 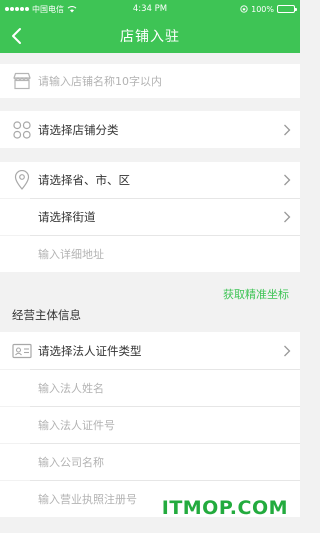 I want to click on address-input: 输入详细地址, so click(x=150, y=254).